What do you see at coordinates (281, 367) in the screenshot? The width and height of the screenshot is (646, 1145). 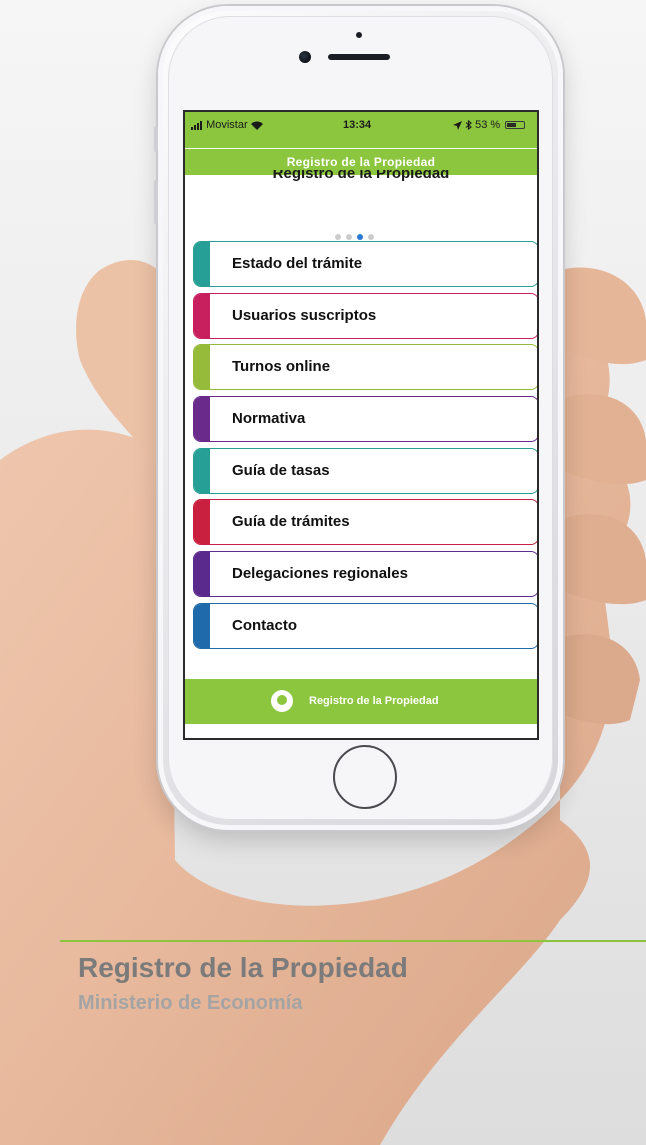 I see `menu-item-label: Turnos online` at bounding box center [281, 367].